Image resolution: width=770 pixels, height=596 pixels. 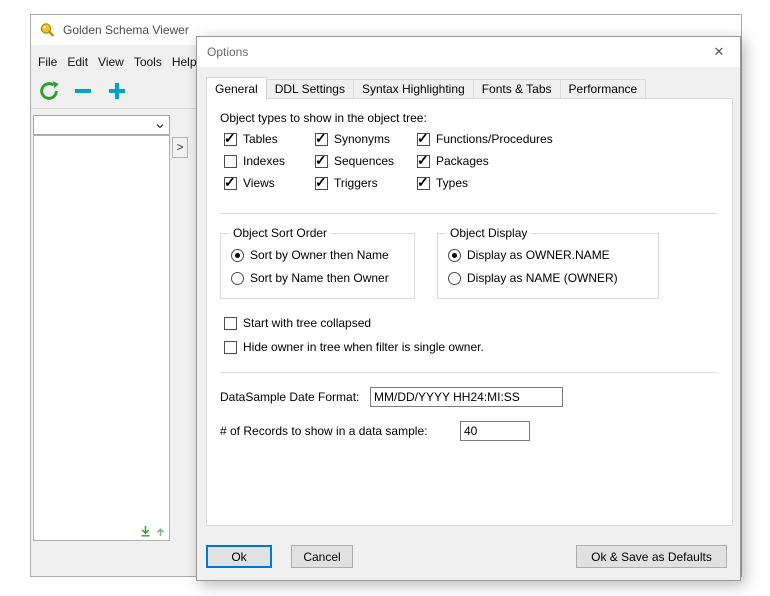 What do you see at coordinates (47, 62) in the screenshot?
I see `menu-file: File` at bounding box center [47, 62].